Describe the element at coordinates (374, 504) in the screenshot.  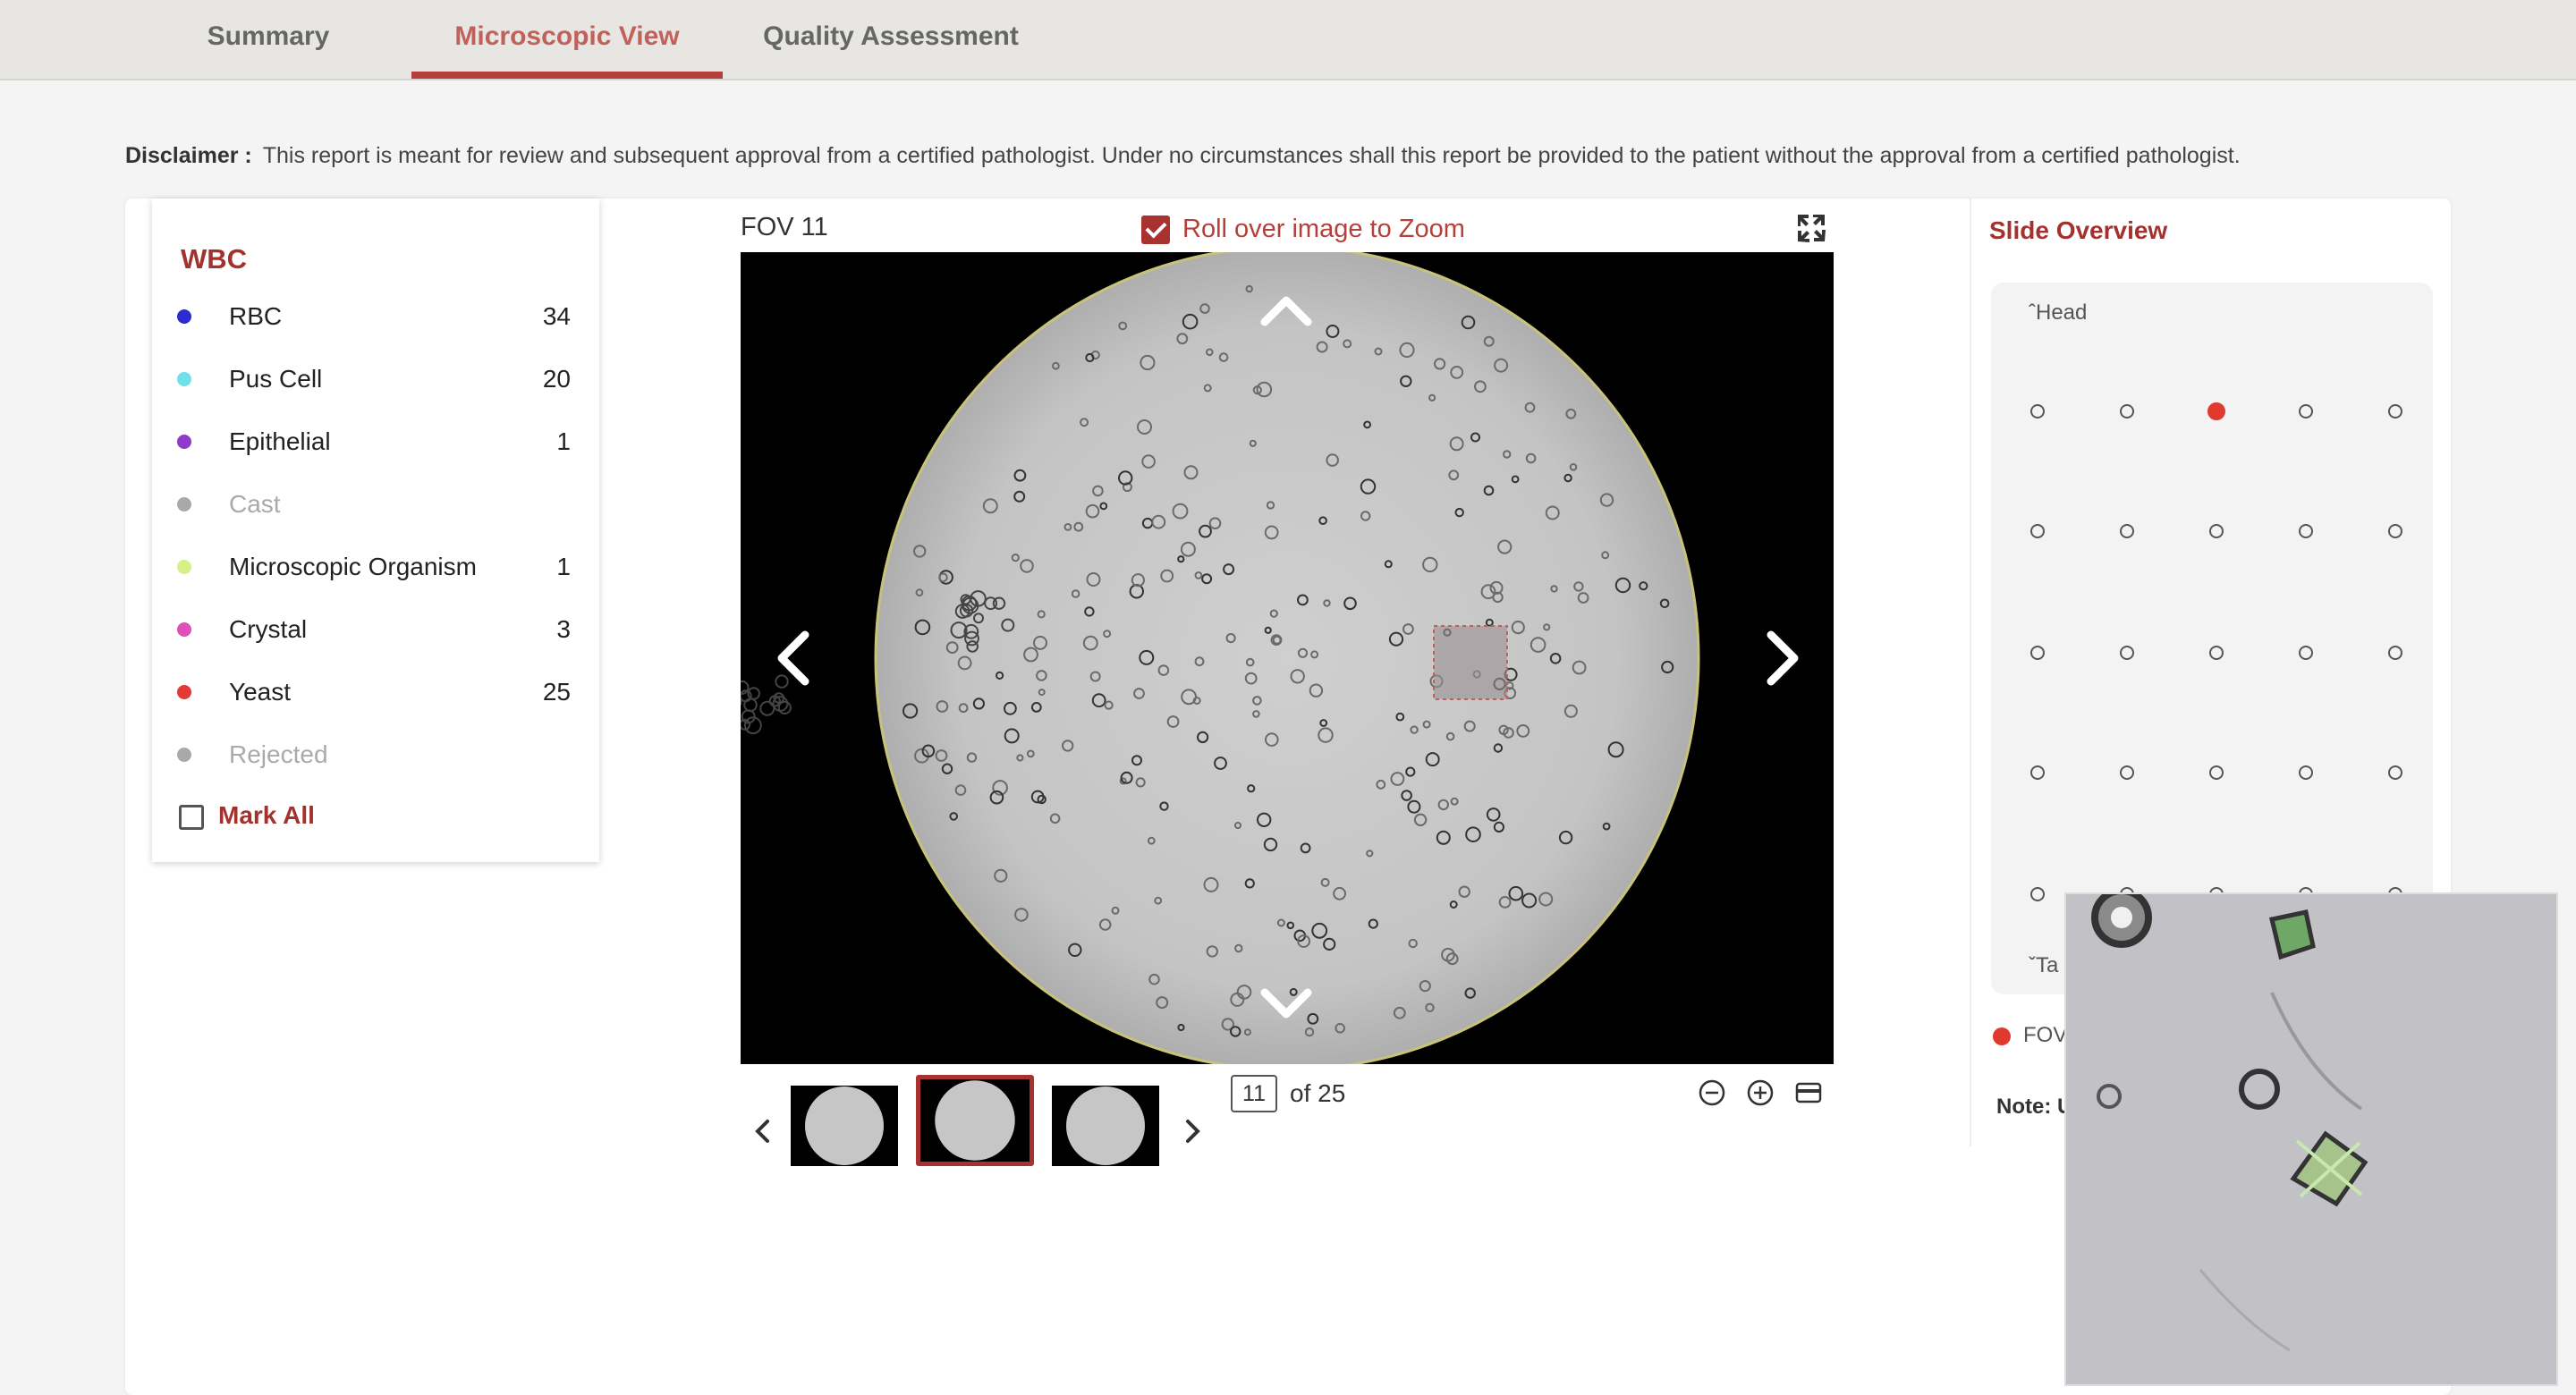
I see `legend-item-cast: Cast` at that location.